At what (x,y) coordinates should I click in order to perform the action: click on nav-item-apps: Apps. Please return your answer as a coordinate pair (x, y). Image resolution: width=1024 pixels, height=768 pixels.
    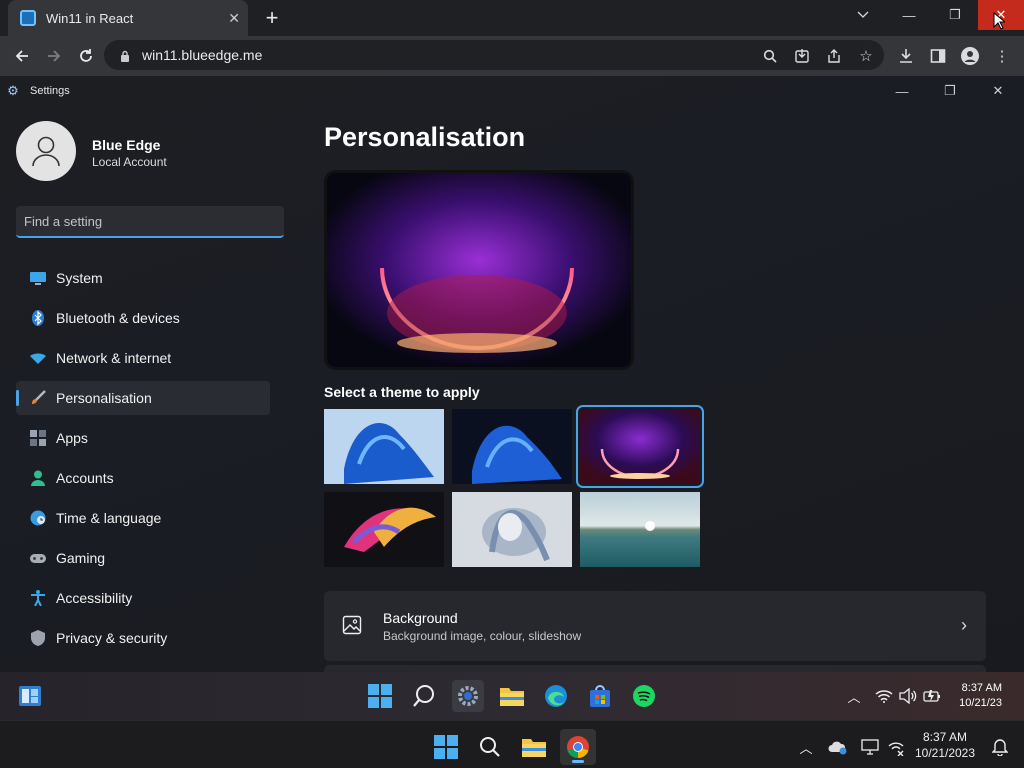
    Looking at the image, I should click on (143, 438).